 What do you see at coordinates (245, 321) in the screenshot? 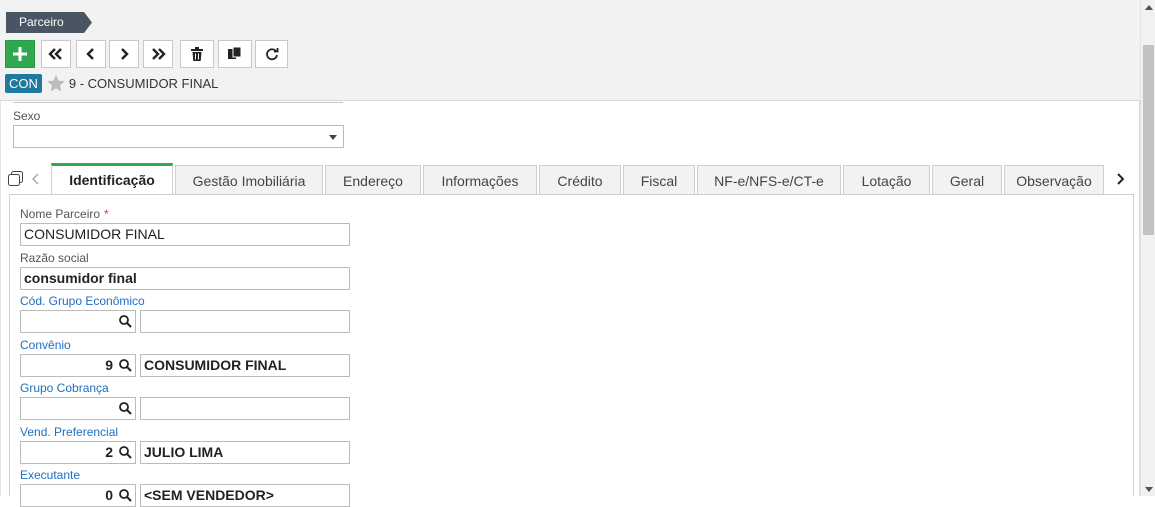
I see `grupo-economico-desc` at bounding box center [245, 321].